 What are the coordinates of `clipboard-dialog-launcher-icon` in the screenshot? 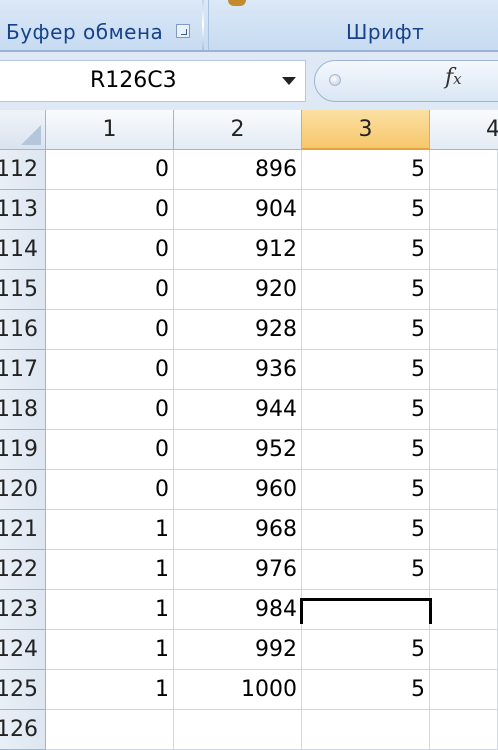 It's located at (183, 31).